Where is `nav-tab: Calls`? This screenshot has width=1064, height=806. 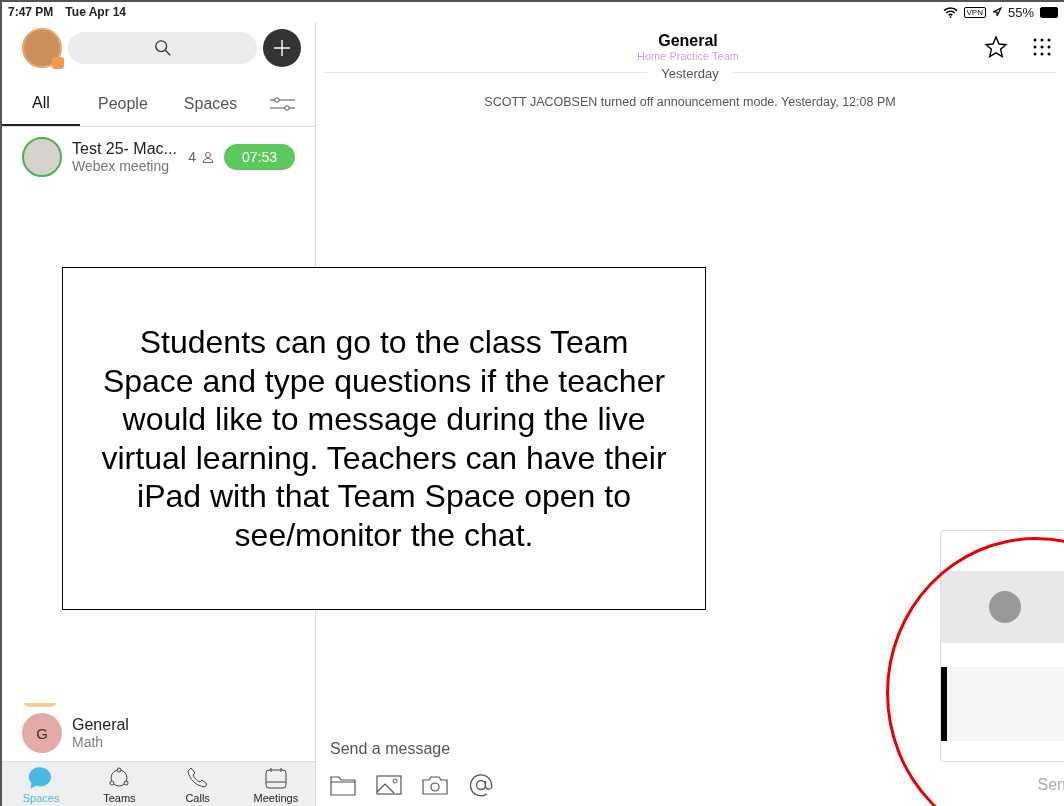
nav-tab: Calls is located at coordinates (197, 784).